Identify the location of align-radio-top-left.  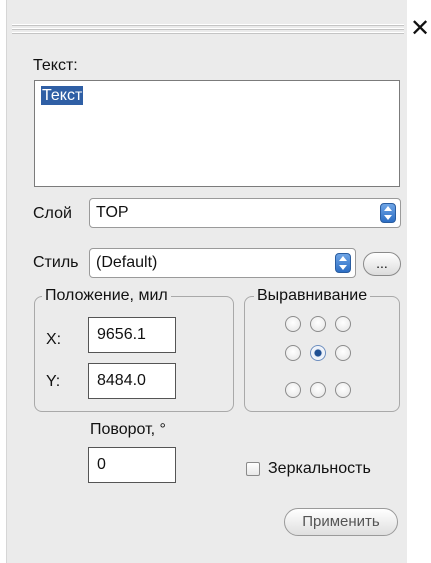
(293, 324).